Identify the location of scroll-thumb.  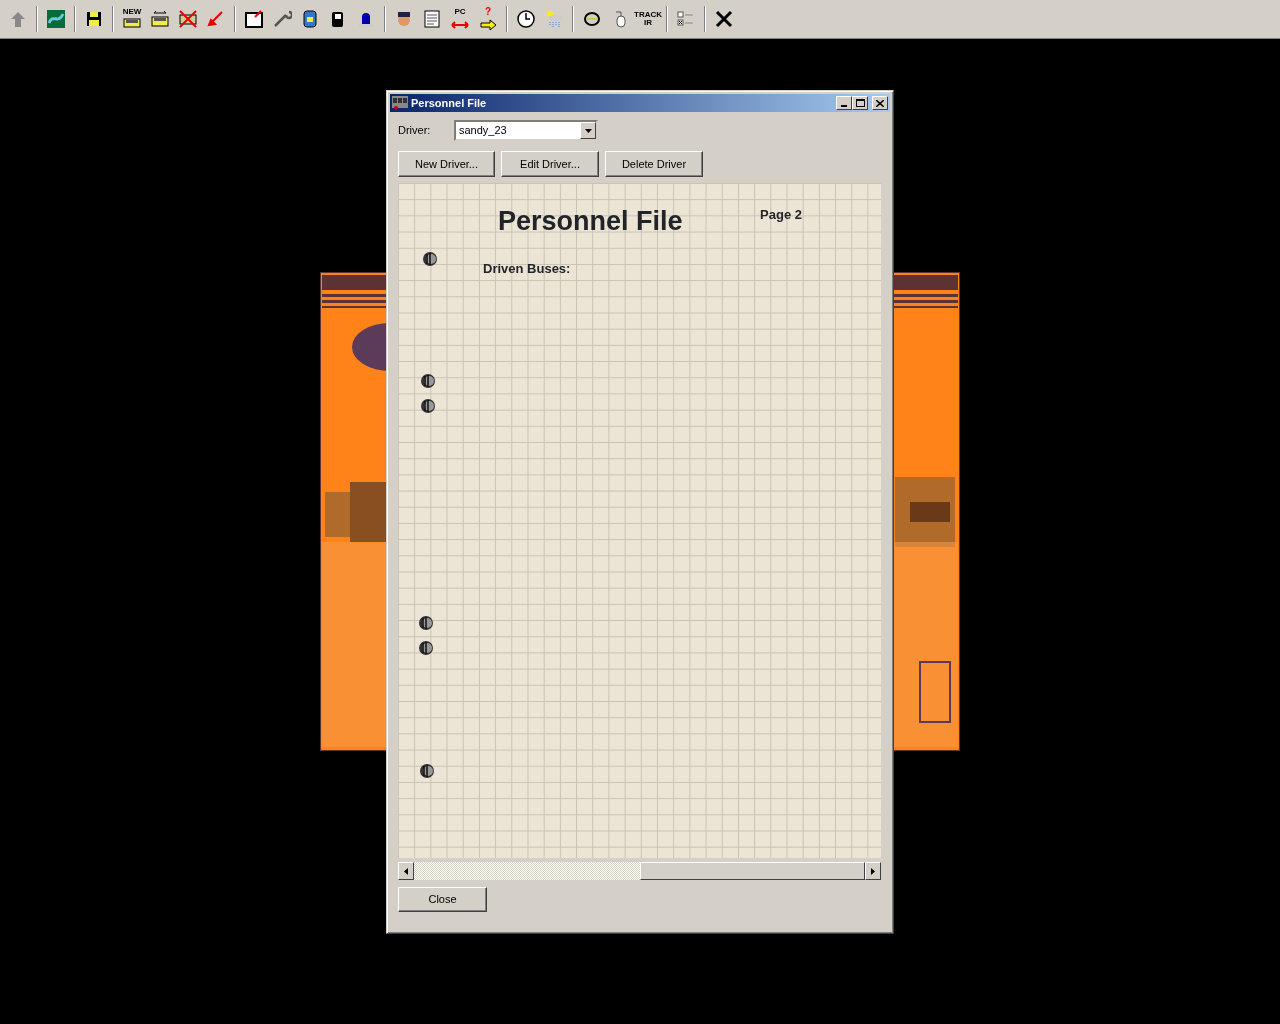
(752, 871).